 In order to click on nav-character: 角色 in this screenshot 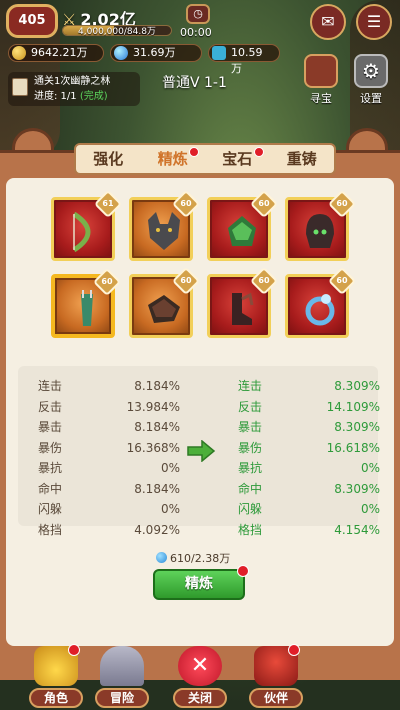, I will do `click(56, 676)`.